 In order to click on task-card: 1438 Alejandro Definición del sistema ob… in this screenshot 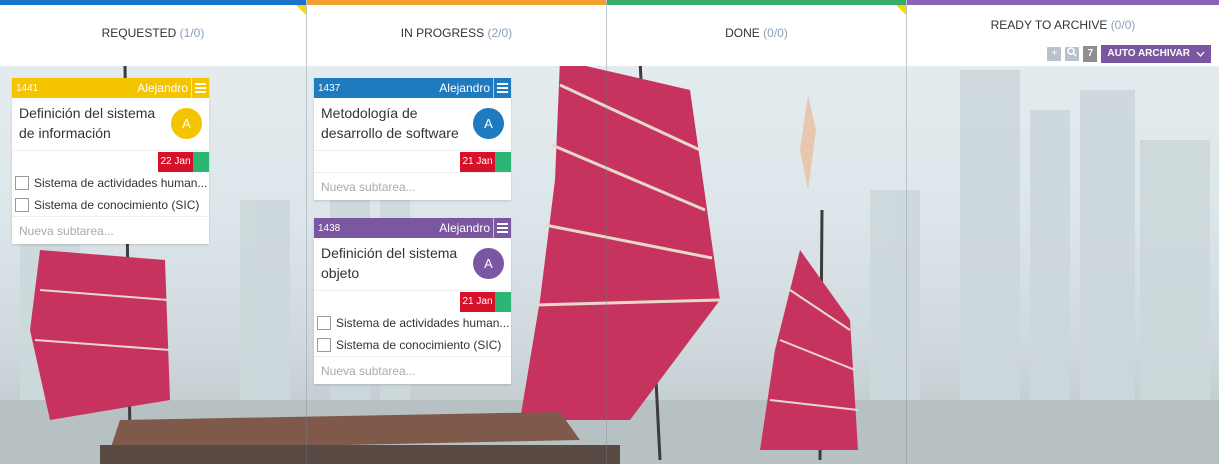, I will do `click(412, 301)`.